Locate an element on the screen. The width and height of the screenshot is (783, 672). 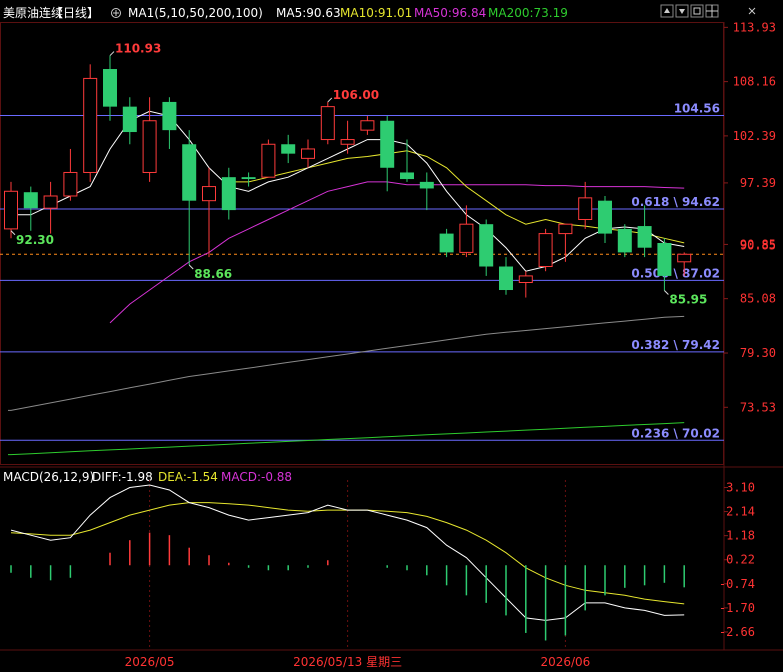
macd-tick-label: 2.14 is located at coordinates (740, 512).